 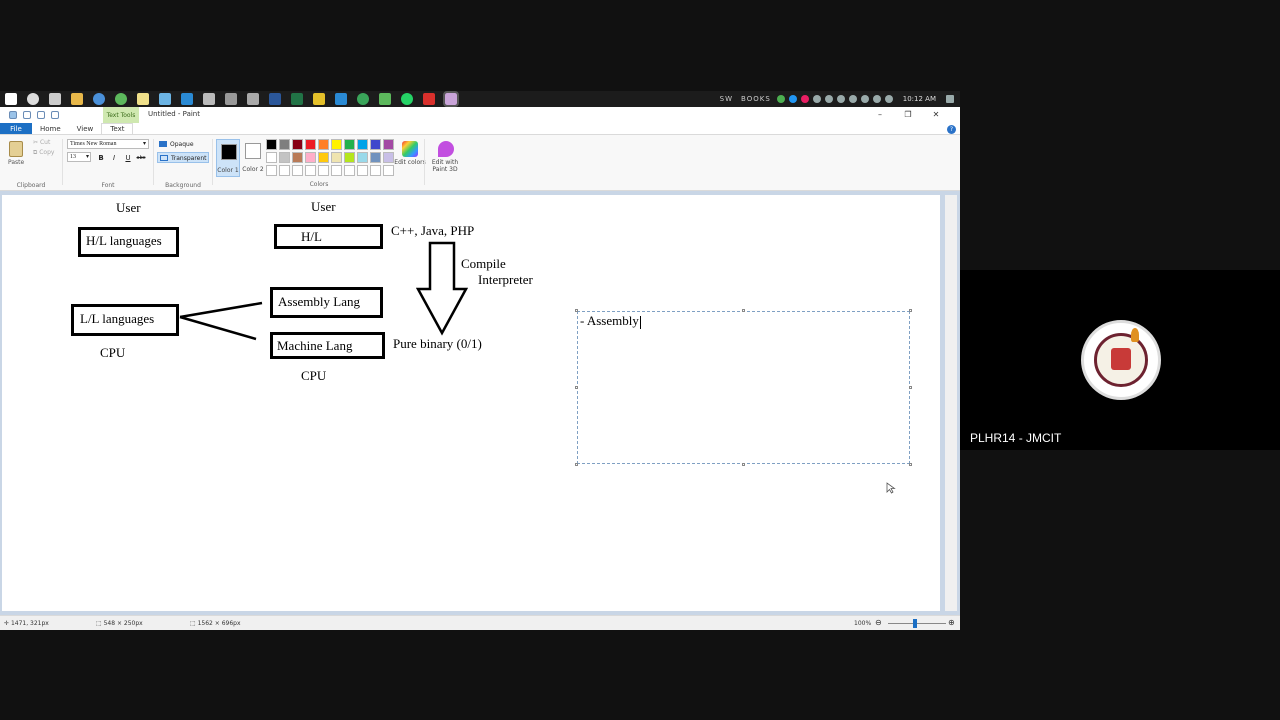 I want to click on zoom-in-button: ⊕, so click(x=951, y=622).